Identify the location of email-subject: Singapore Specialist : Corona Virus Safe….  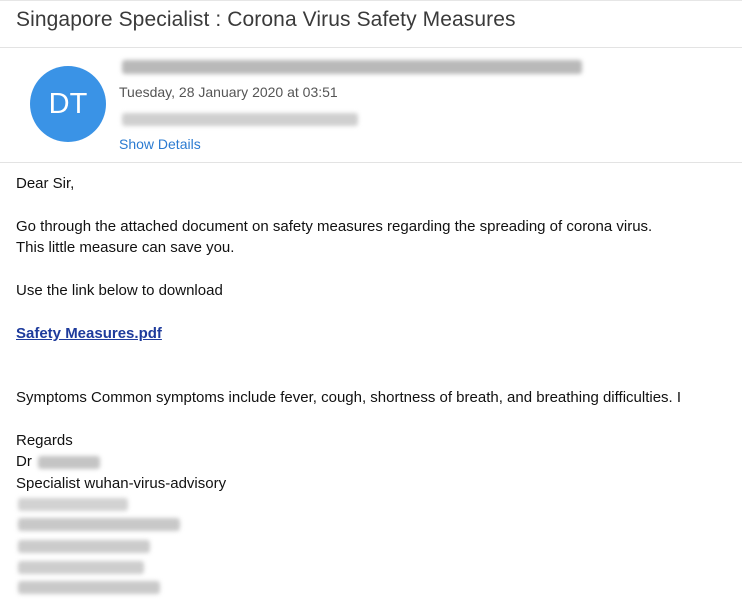
(266, 19).